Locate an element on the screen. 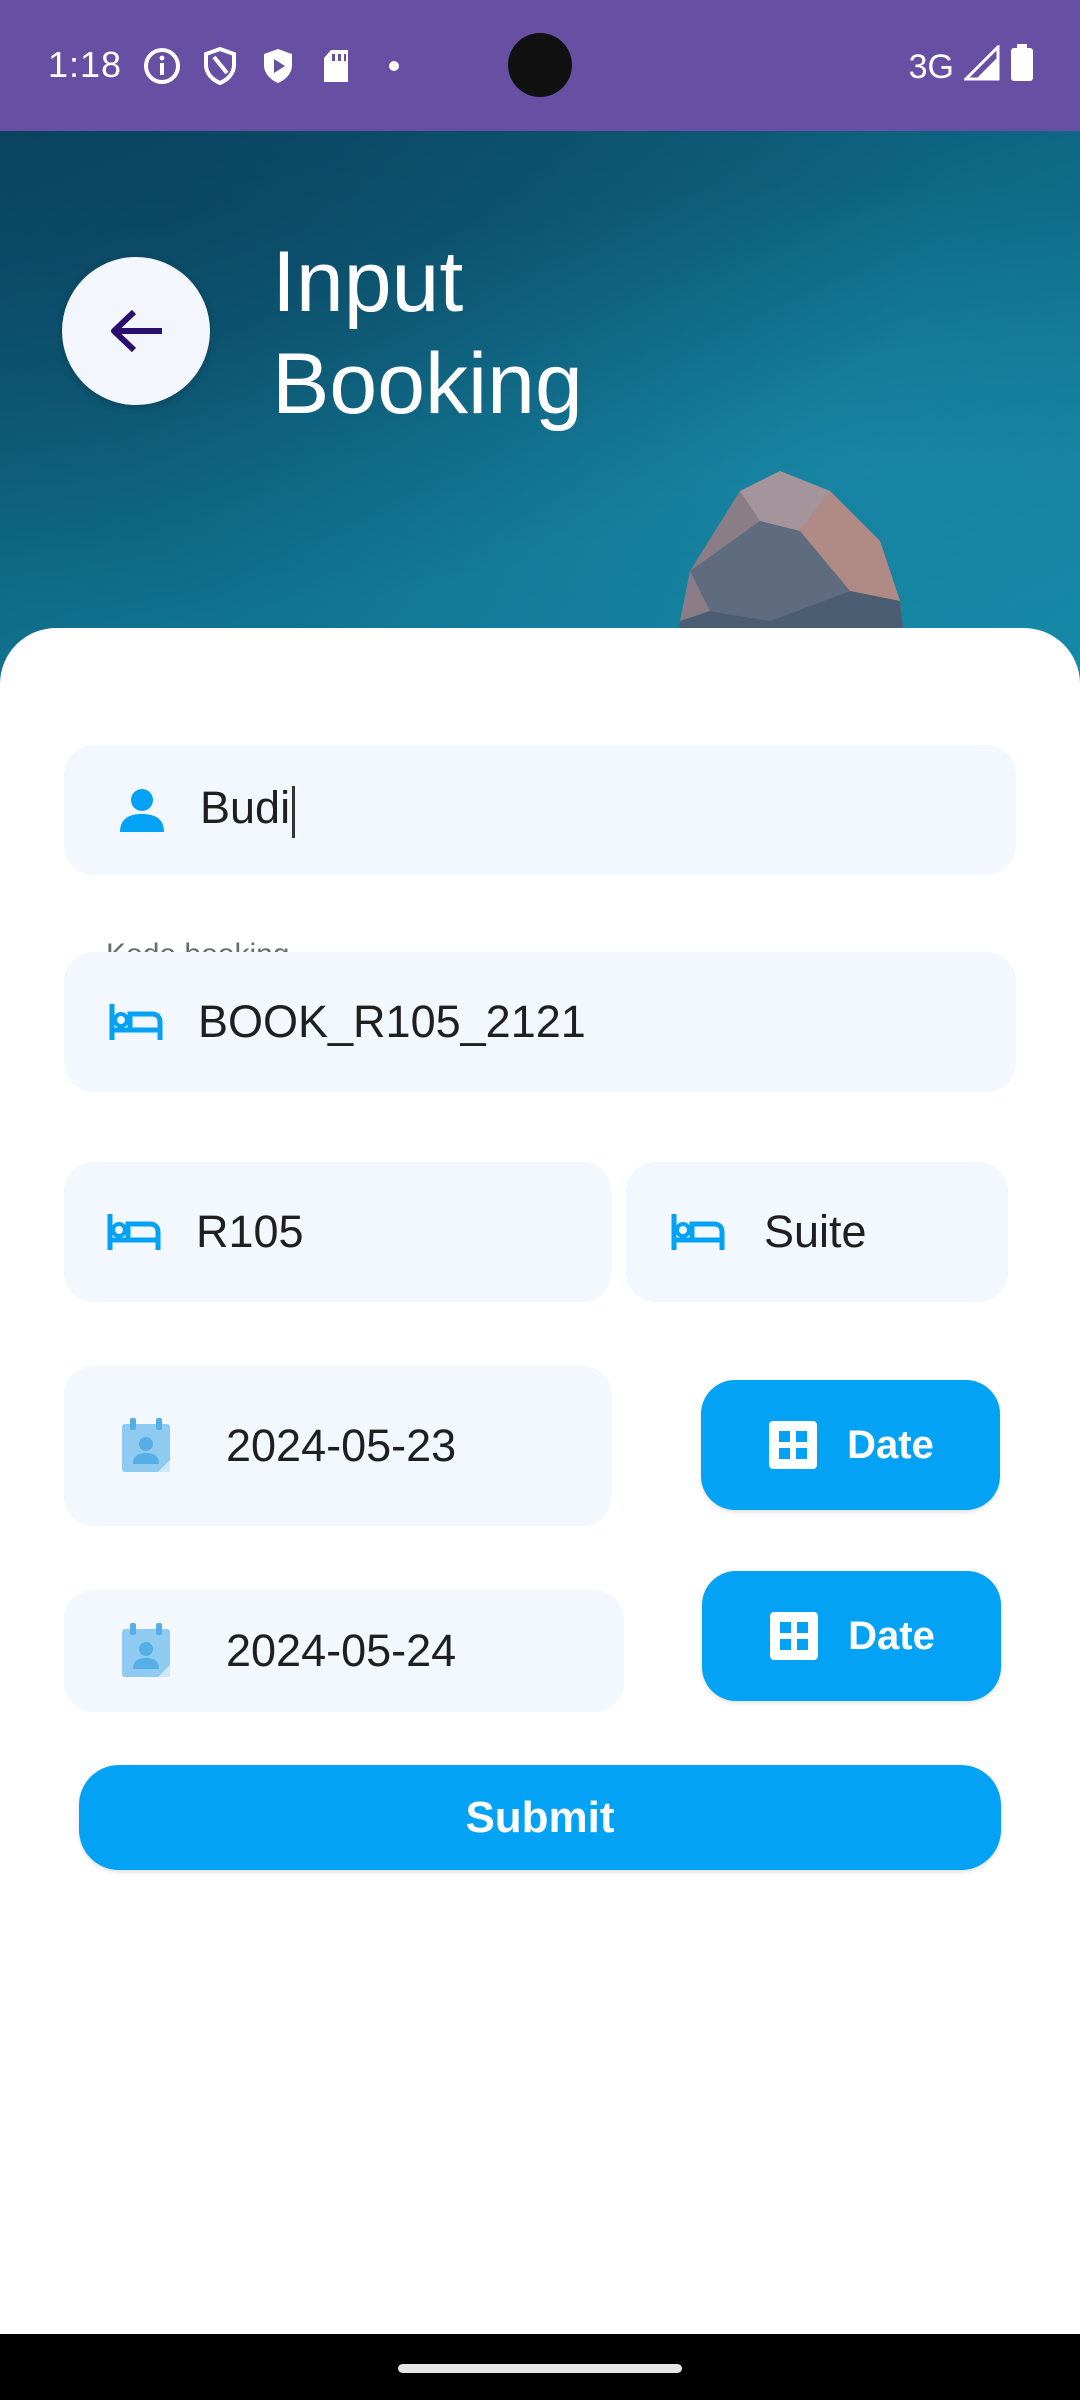 Image resolution: width=1080 pixels, height=2400 pixels. shield-icon is located at coordinates (220, 66).